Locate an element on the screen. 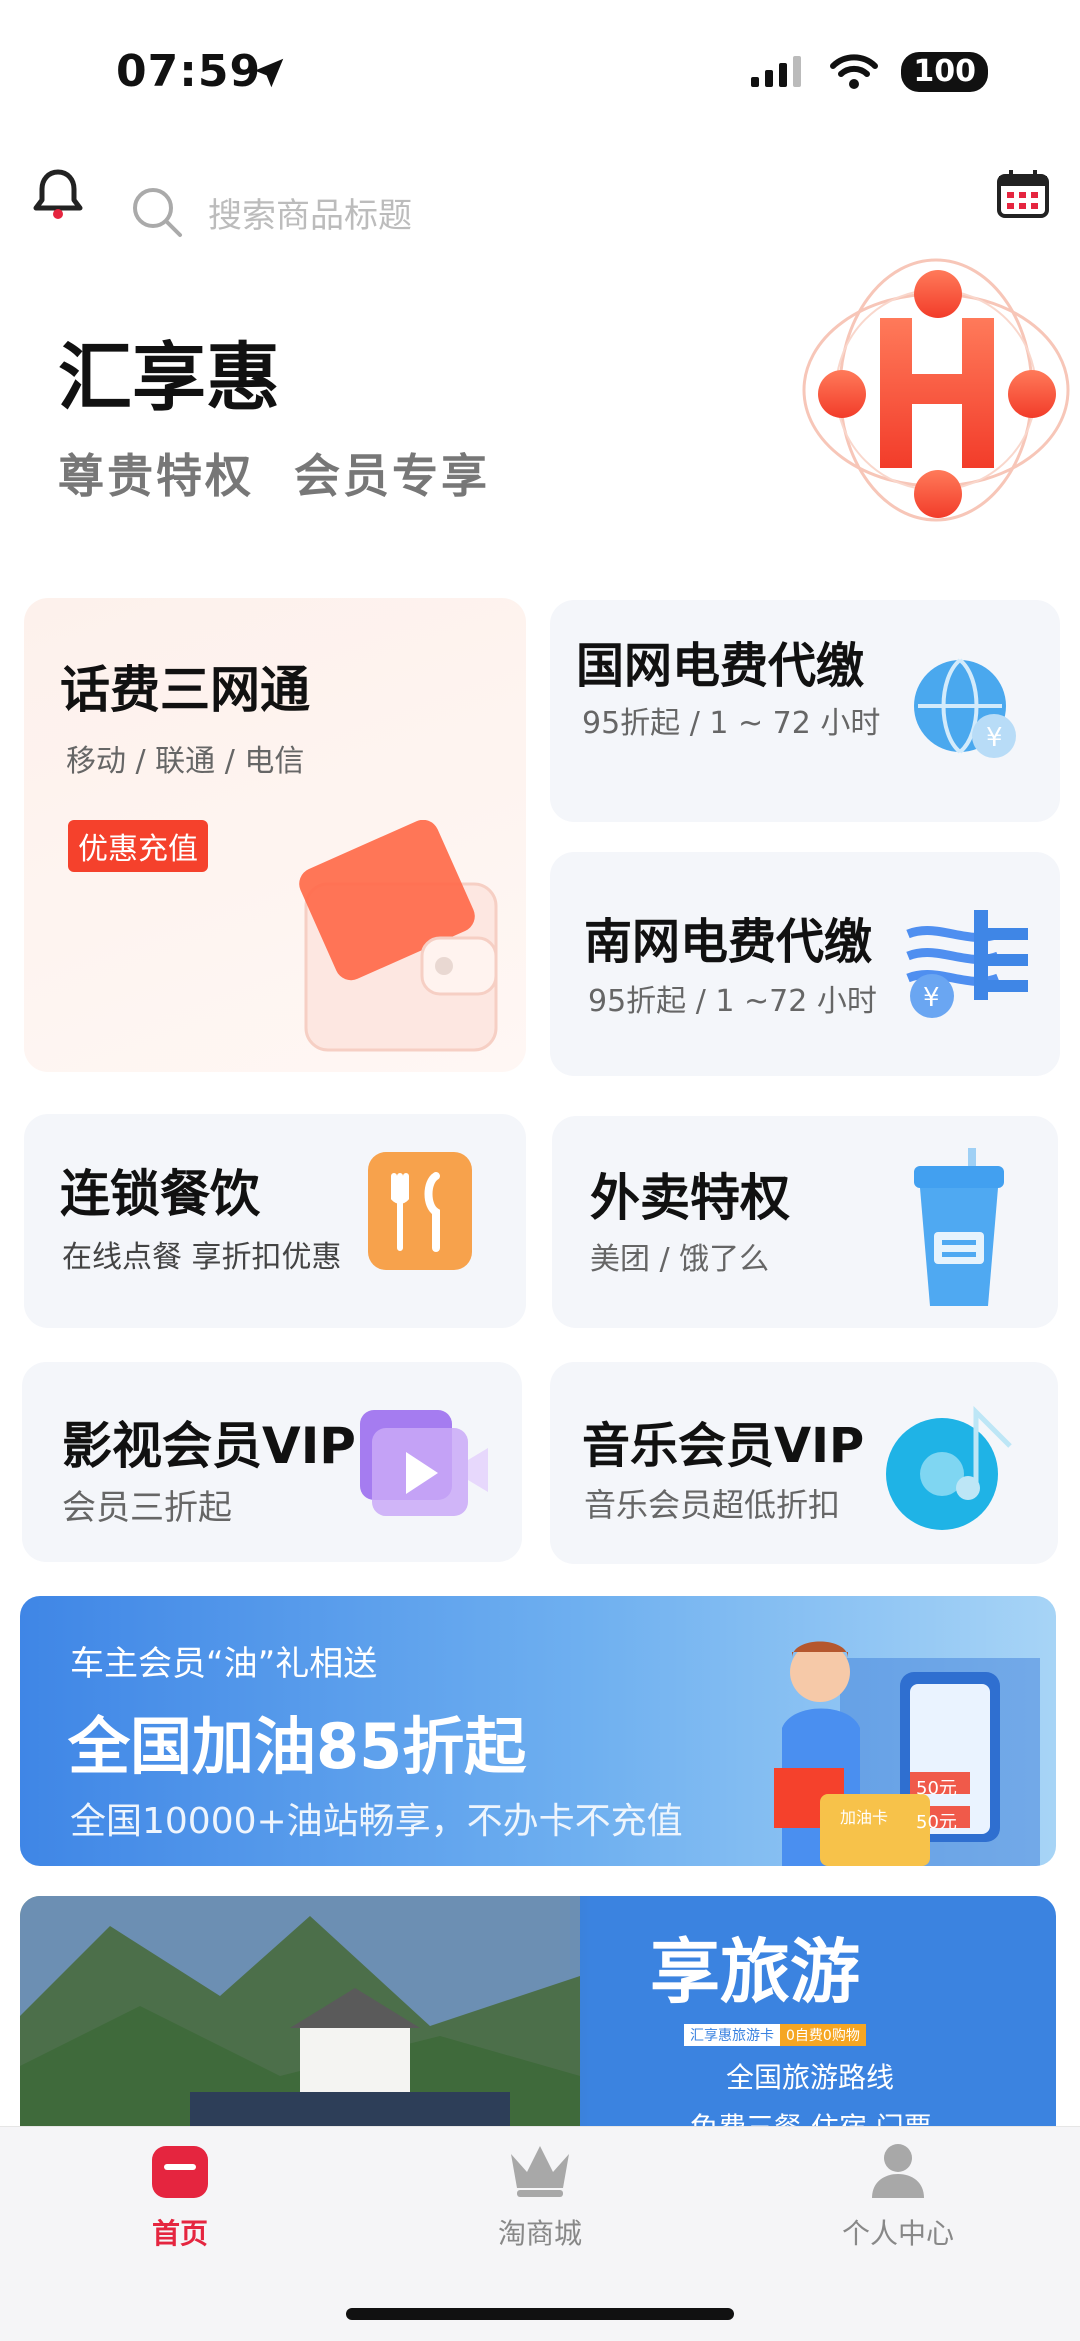 The width and height of the screenshot is (1080, 2341). video-play-icon is located at coordinates (424, 1463).